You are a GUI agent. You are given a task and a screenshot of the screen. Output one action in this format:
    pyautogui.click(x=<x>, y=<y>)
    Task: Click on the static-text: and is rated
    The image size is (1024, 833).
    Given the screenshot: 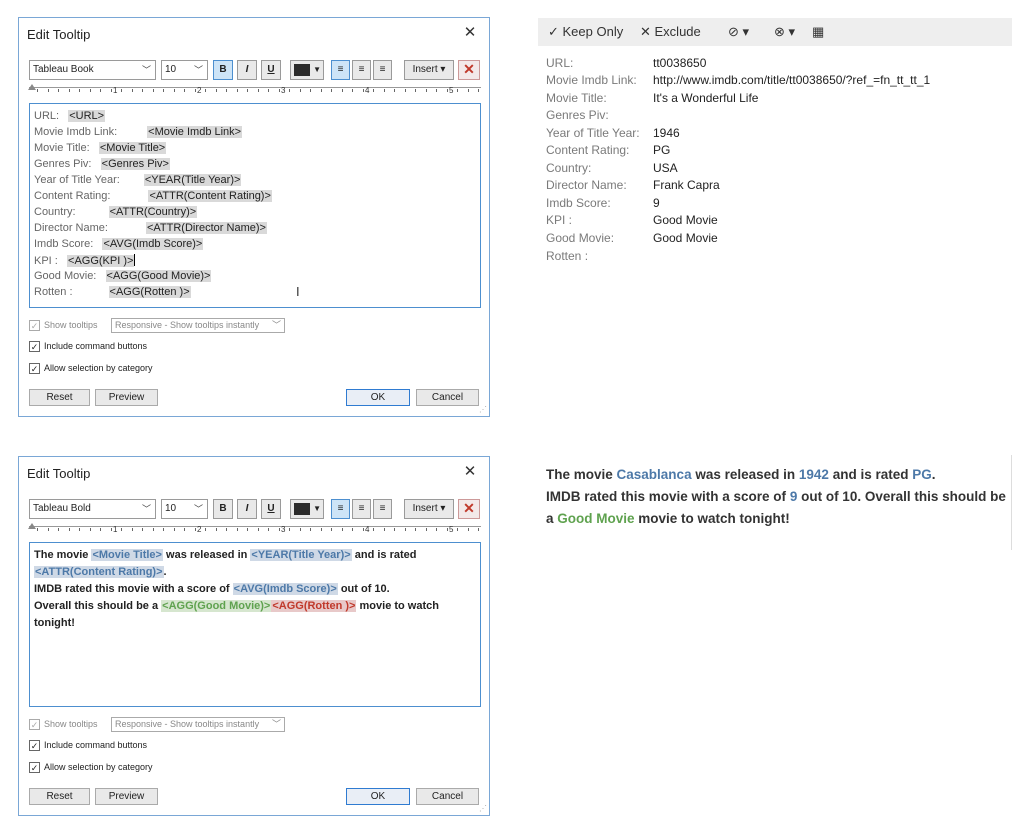 What is the action you would take?
    pyautogui.click(x=870, y=474)
    